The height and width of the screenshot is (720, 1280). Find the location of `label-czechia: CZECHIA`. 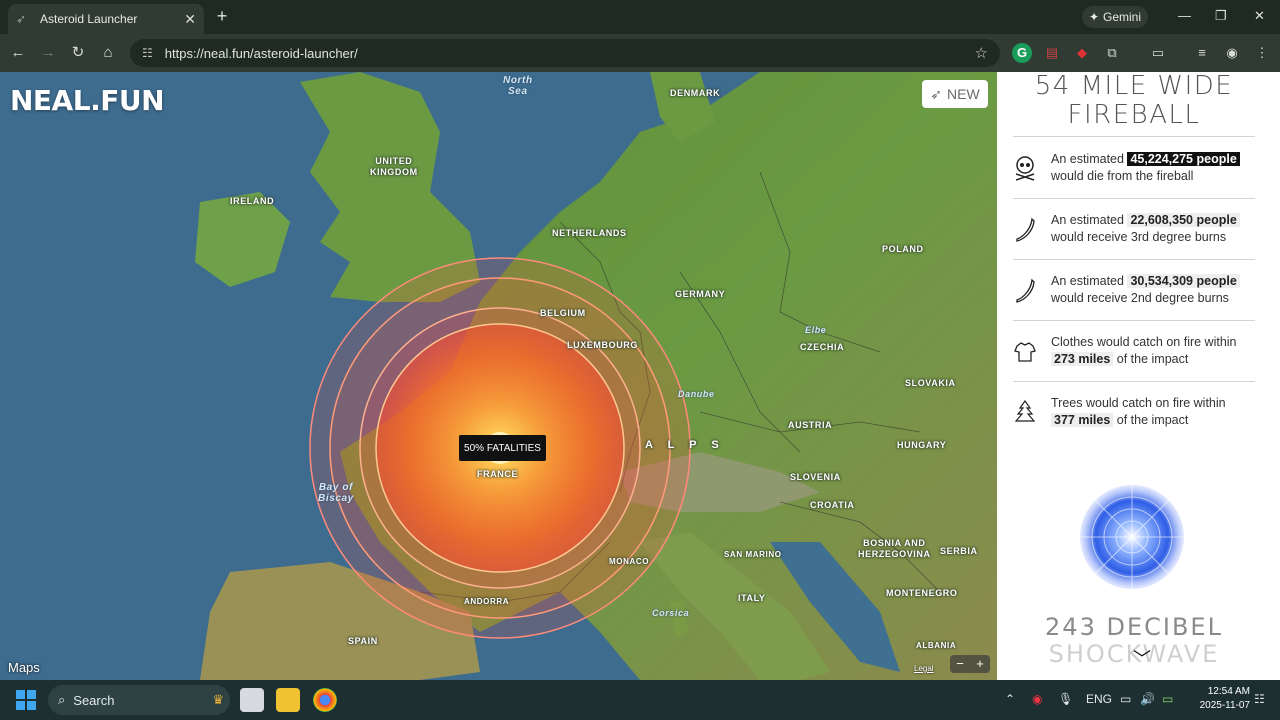

label-czechia: CZECHIA is located at coordinates (822, 347).